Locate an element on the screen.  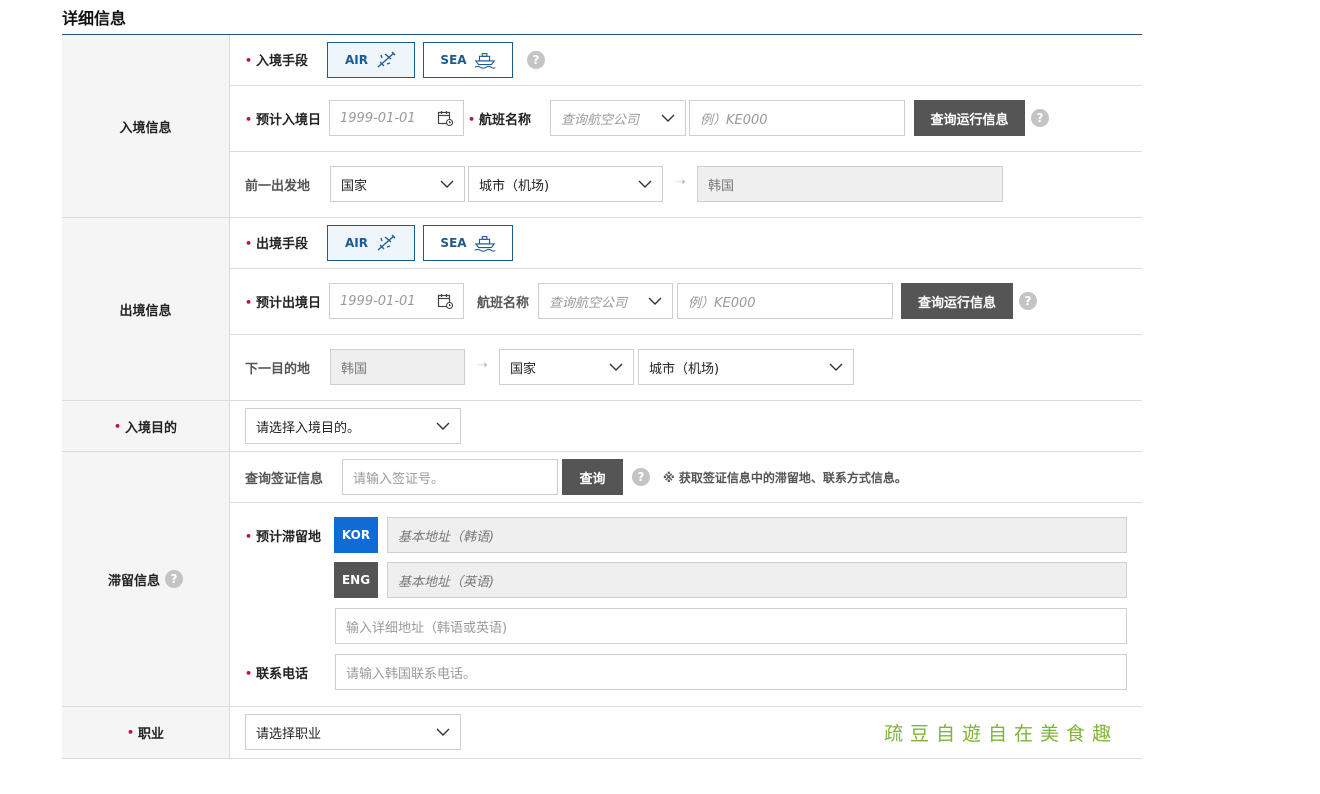
job-section: • 职业 请选择职业 疏豆自遊自在美食趣 is located at coordinates (602, 733).